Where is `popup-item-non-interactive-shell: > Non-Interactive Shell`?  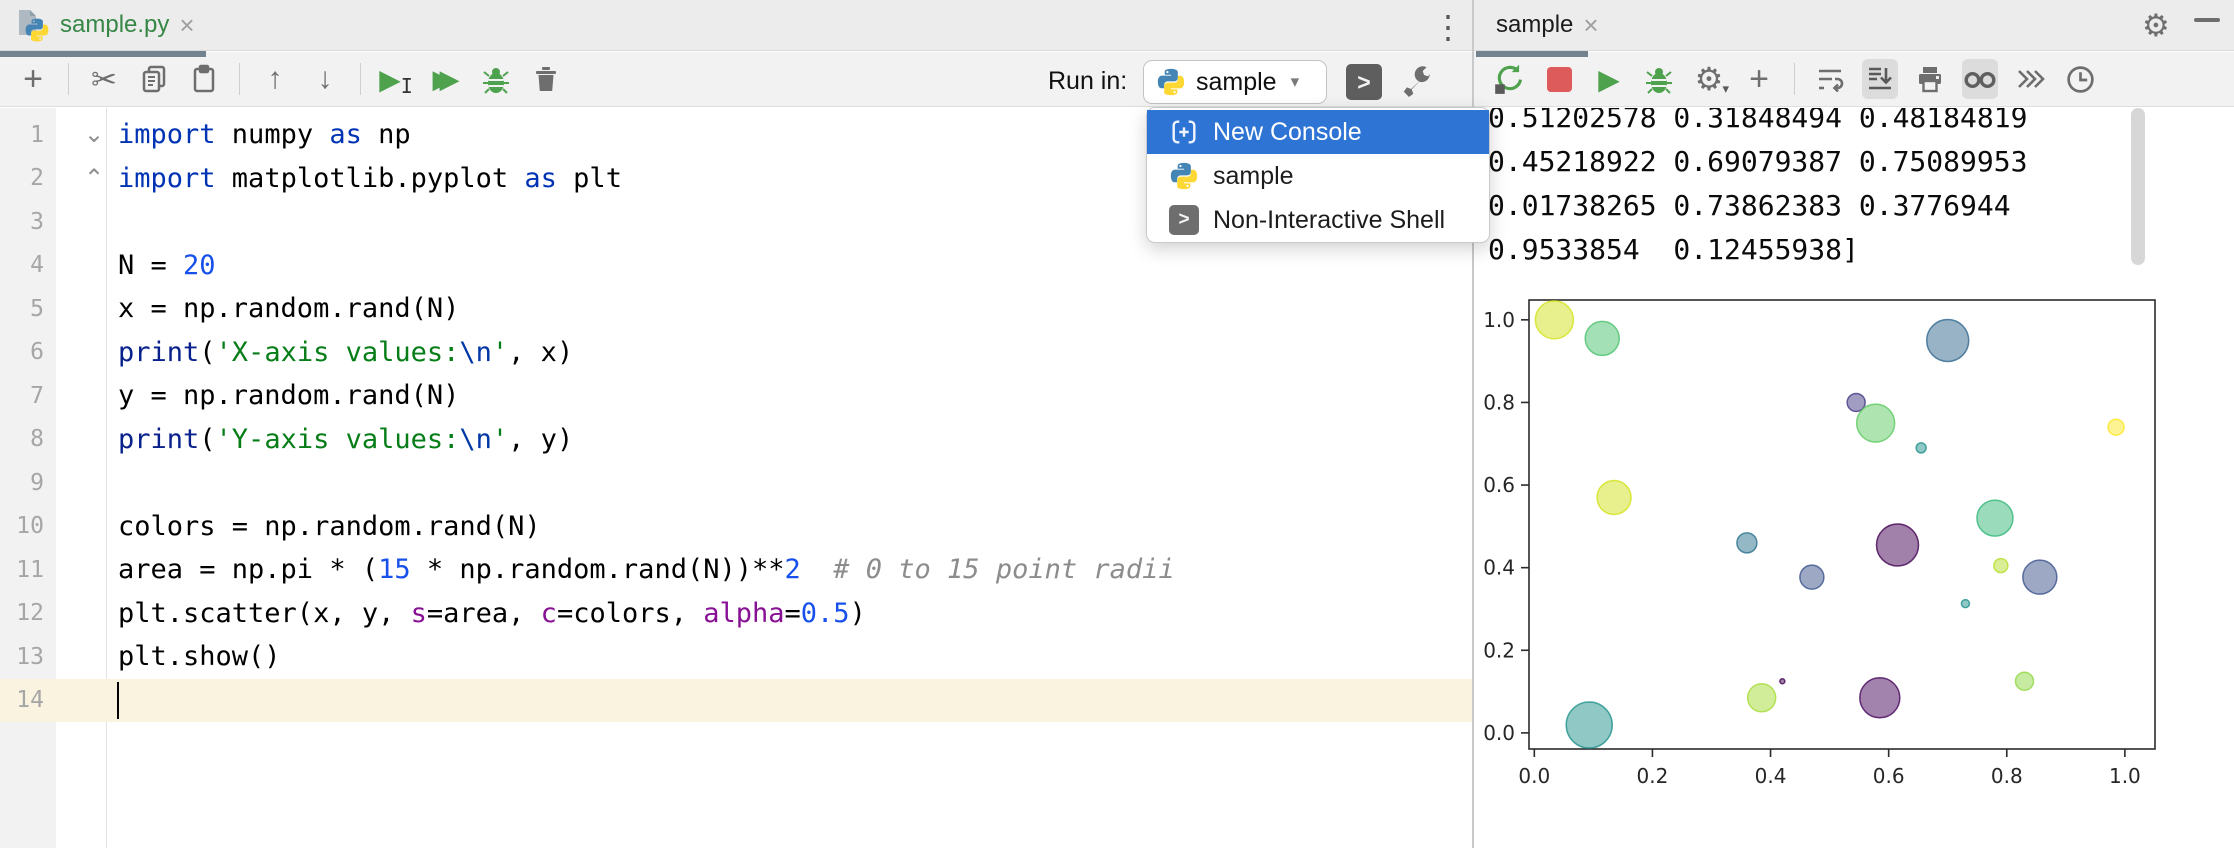 popup-item-non-interactive-shell: > Non-Interactive Shell is located at coordinates (1318, 220).